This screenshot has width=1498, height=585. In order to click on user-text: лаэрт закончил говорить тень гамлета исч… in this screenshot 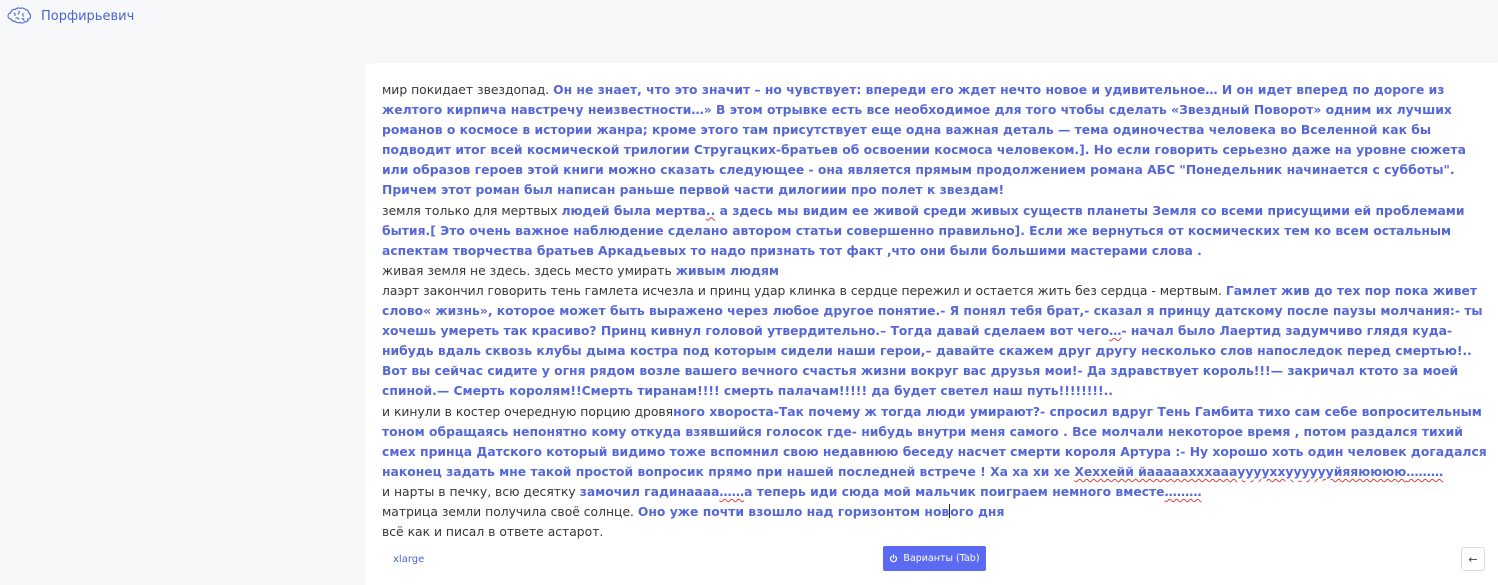, I will do `click(804, 290)`.